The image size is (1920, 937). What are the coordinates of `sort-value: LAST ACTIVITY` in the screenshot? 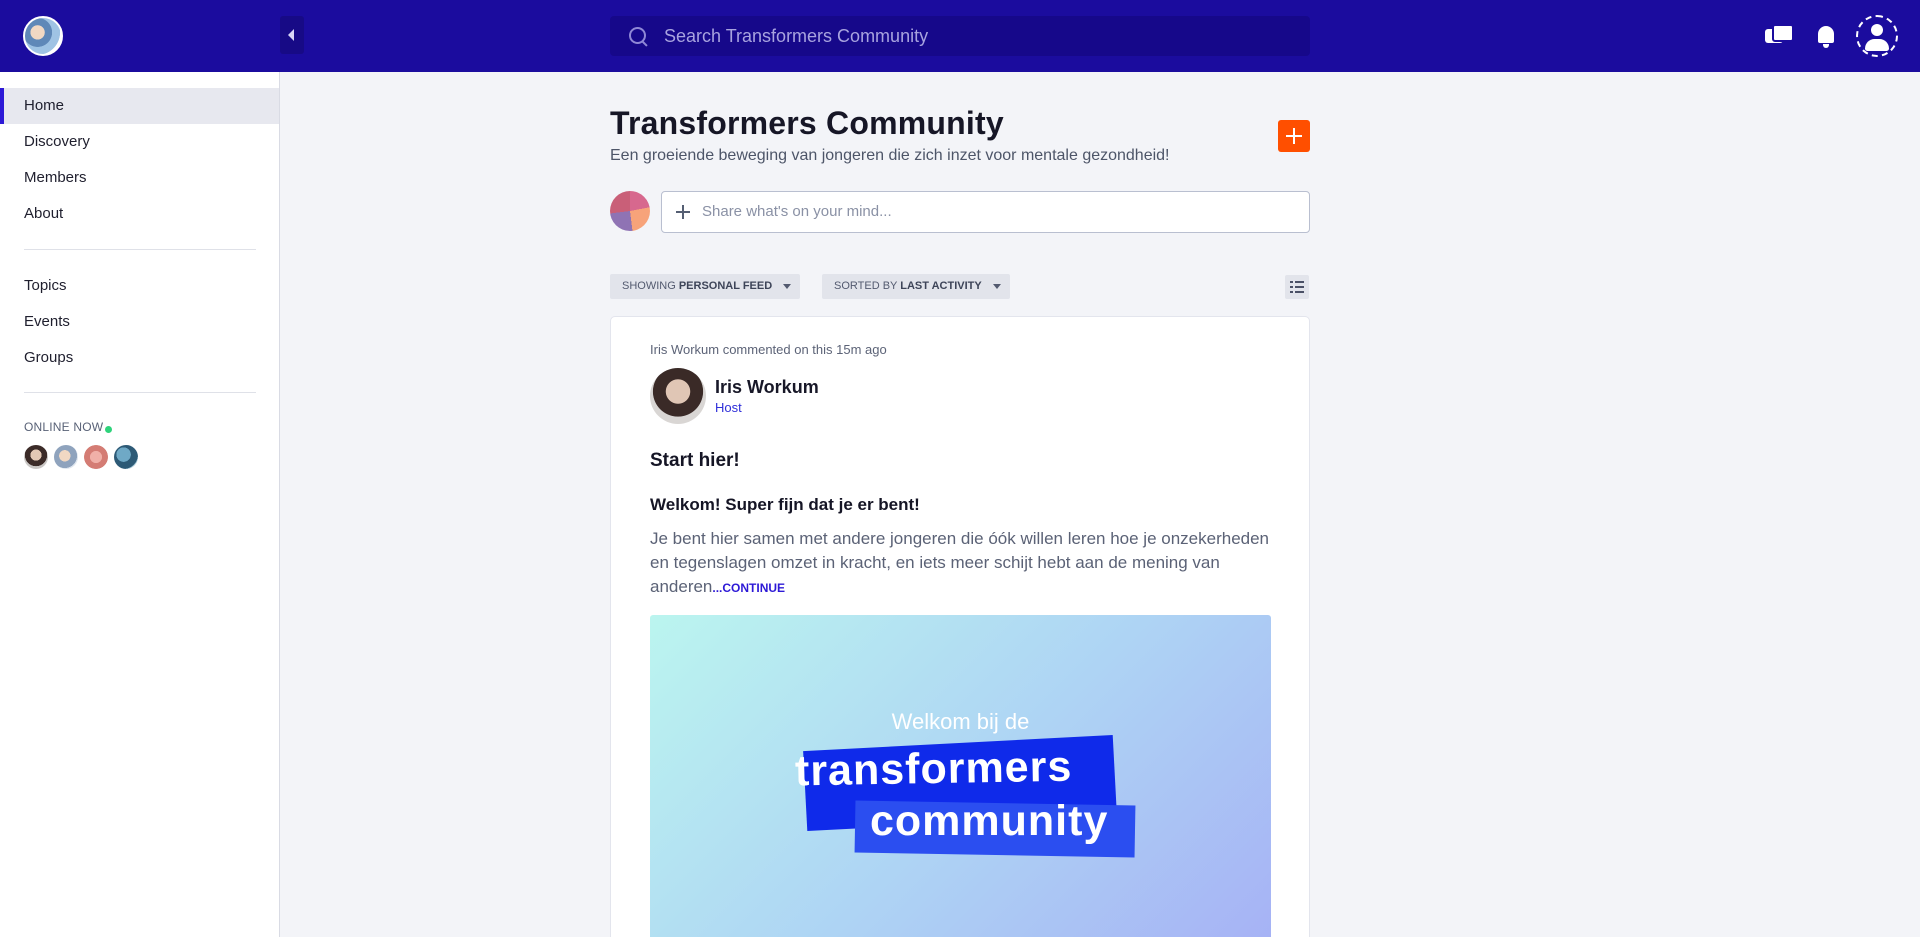 It's located at (941, 286).